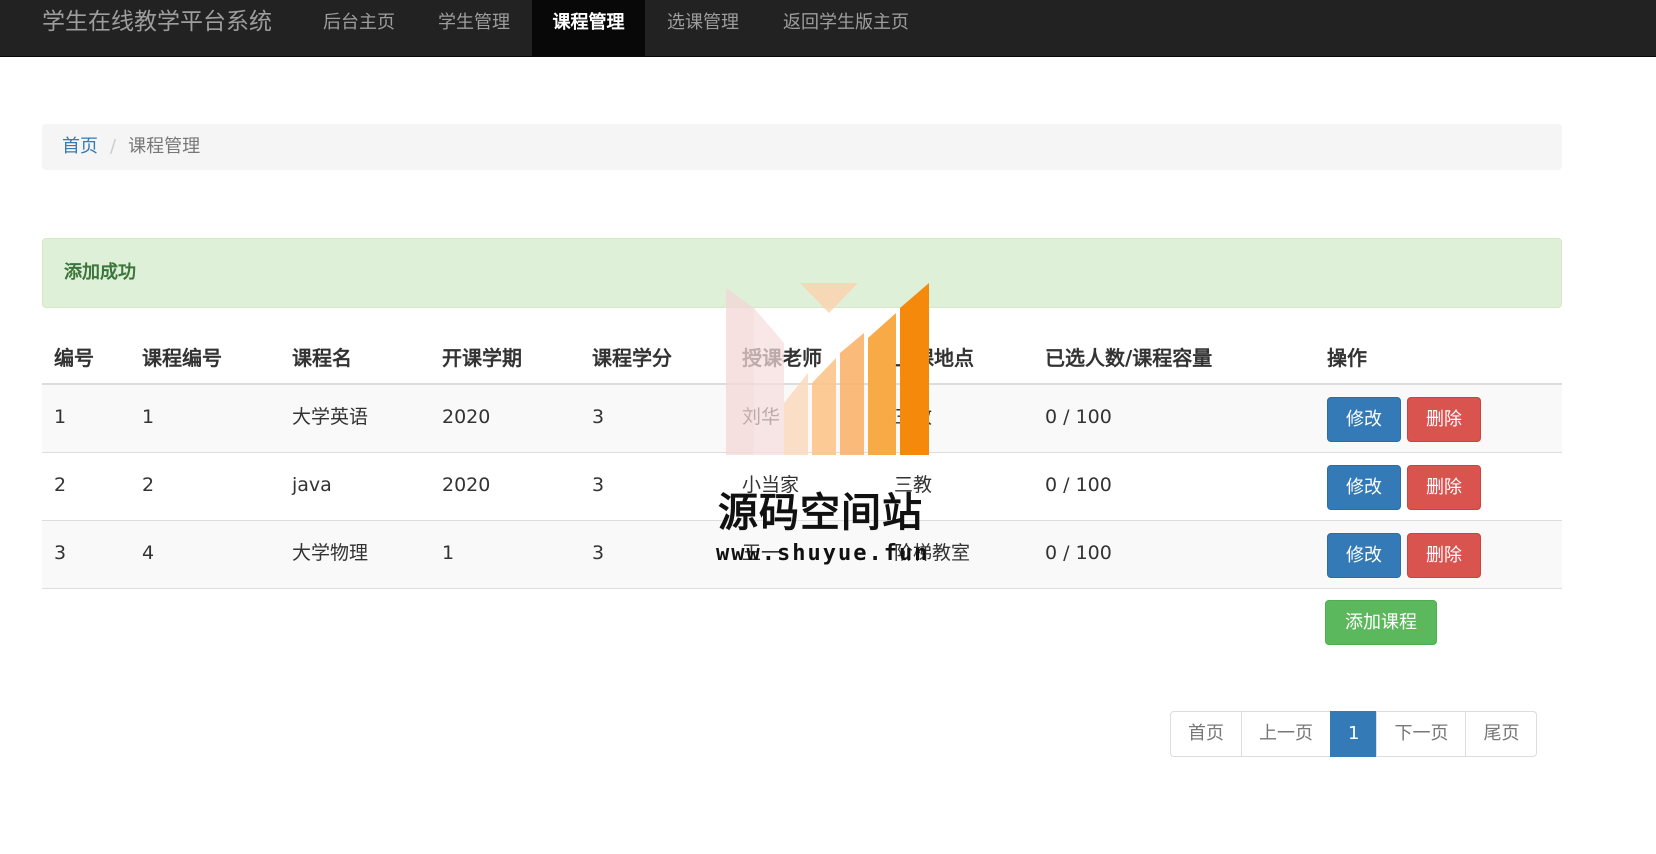 Image resolution: width=1656 pixels, height=854 pixels. Describe the element at coordinates (474, 22) in the screenshot. I see `nav-item-students: 学生管理` at that location.